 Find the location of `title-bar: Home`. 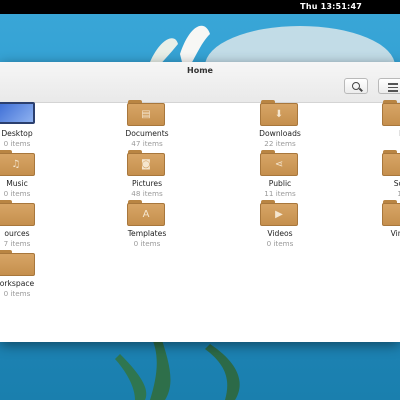

title-bar: Home is located at coordinates (200, 82).